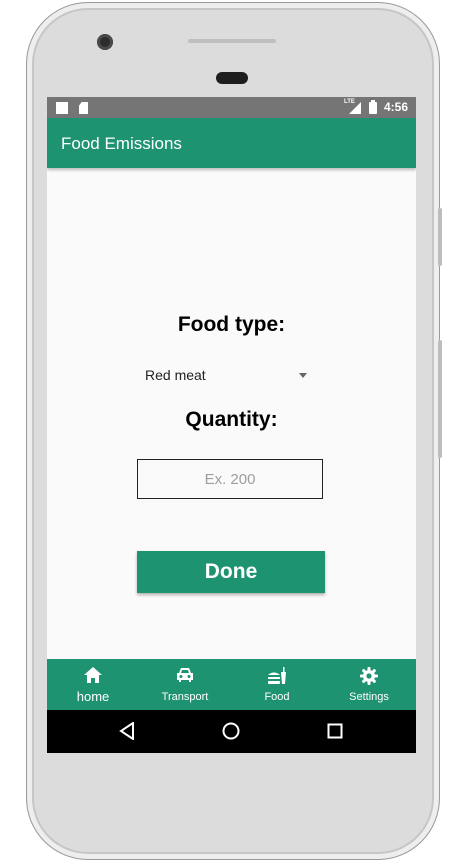  What do you see at coordinates (93, 676) in the screenshot?
I see `home-icon` at bounding box center [93, 676].